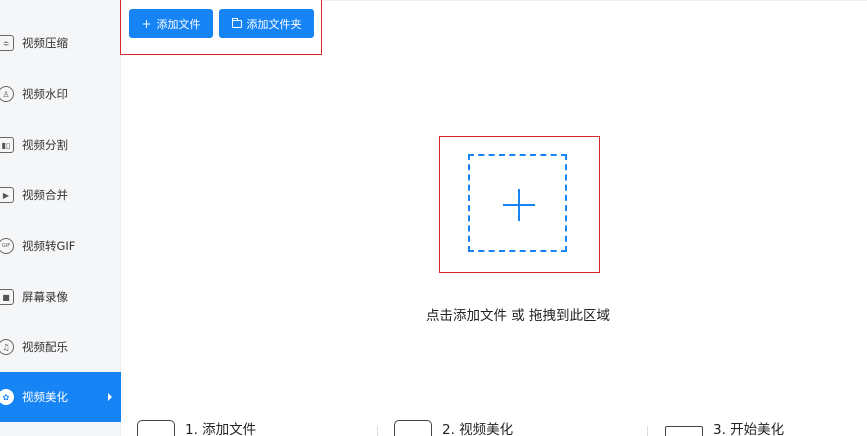  Describe the element at coordinates (274, 24) in the screenshot. I see `add-folder-label: 添加文件夹` at that location.